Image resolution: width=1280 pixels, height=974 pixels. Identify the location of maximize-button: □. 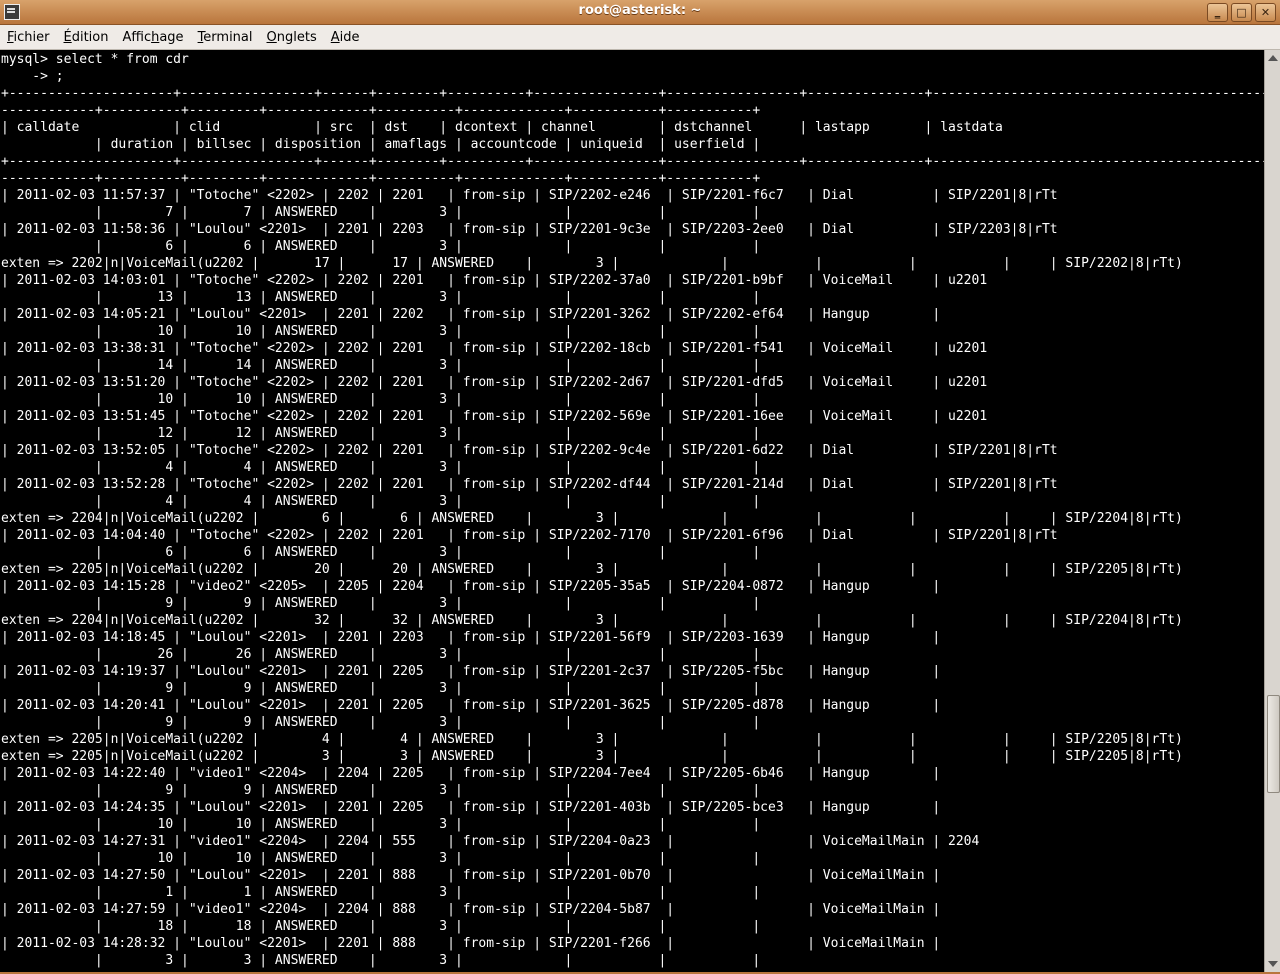
(1241, 12).